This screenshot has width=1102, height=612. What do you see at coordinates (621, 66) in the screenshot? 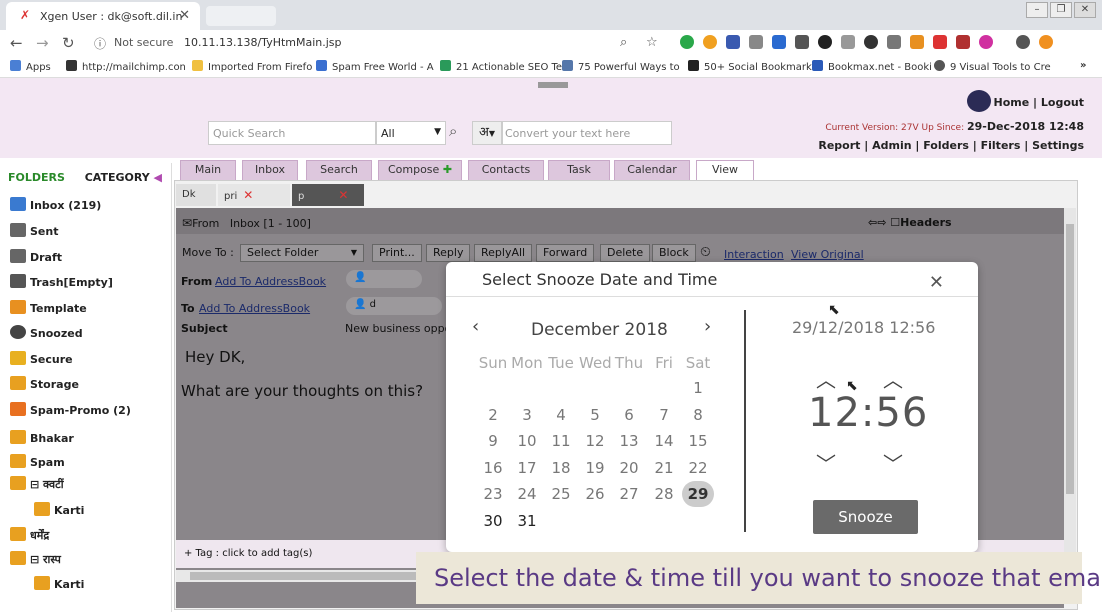
I see `bookmark-item: 75 Powerful Ways to` at bounding box center [621, 66].